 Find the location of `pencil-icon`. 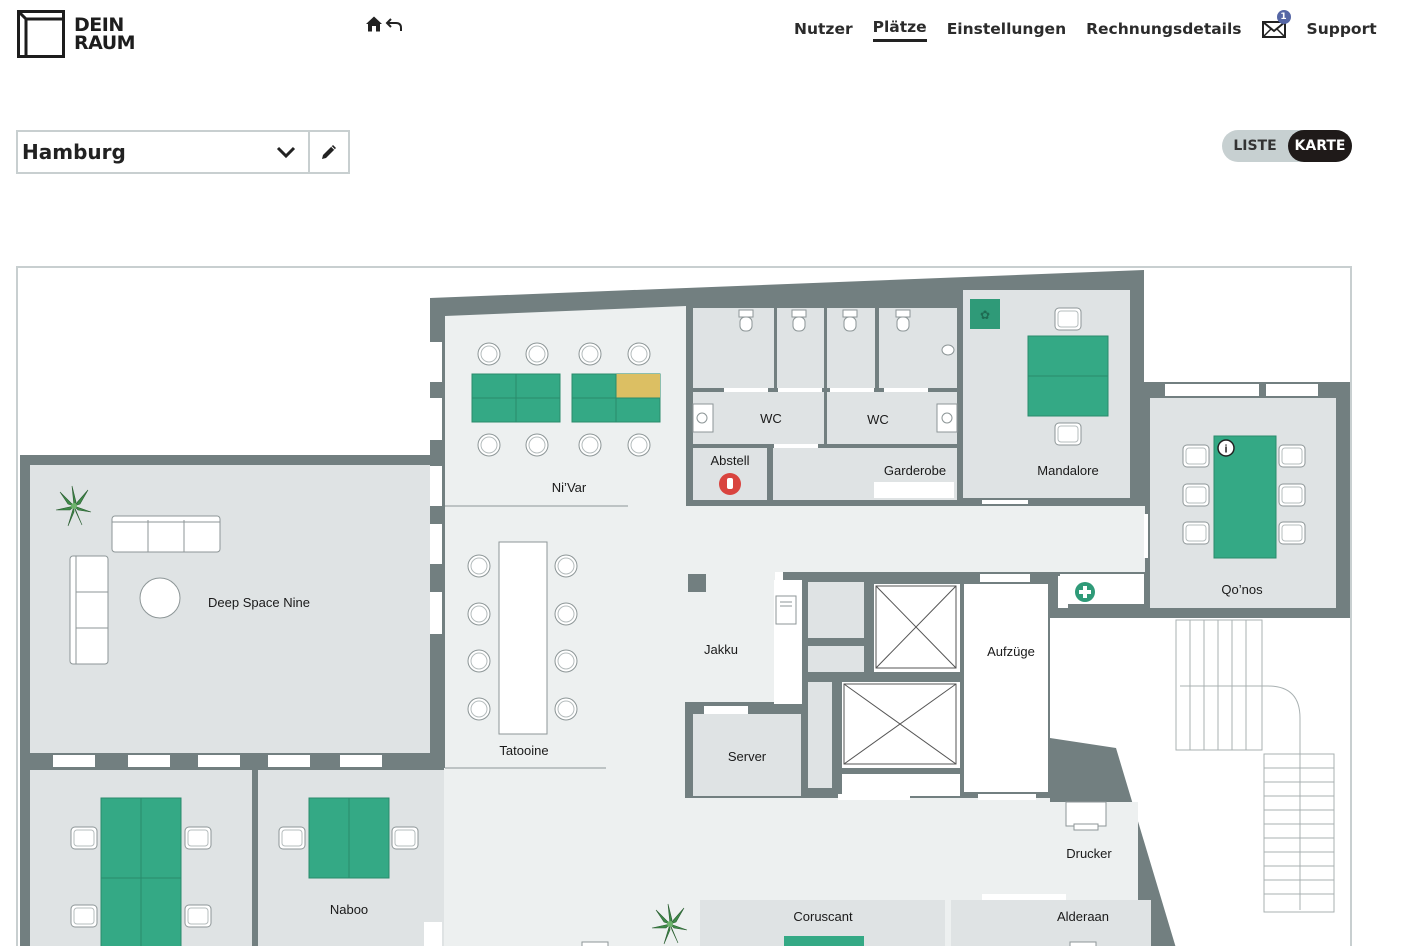

pencil-icon is located at coordinates (329, 152).